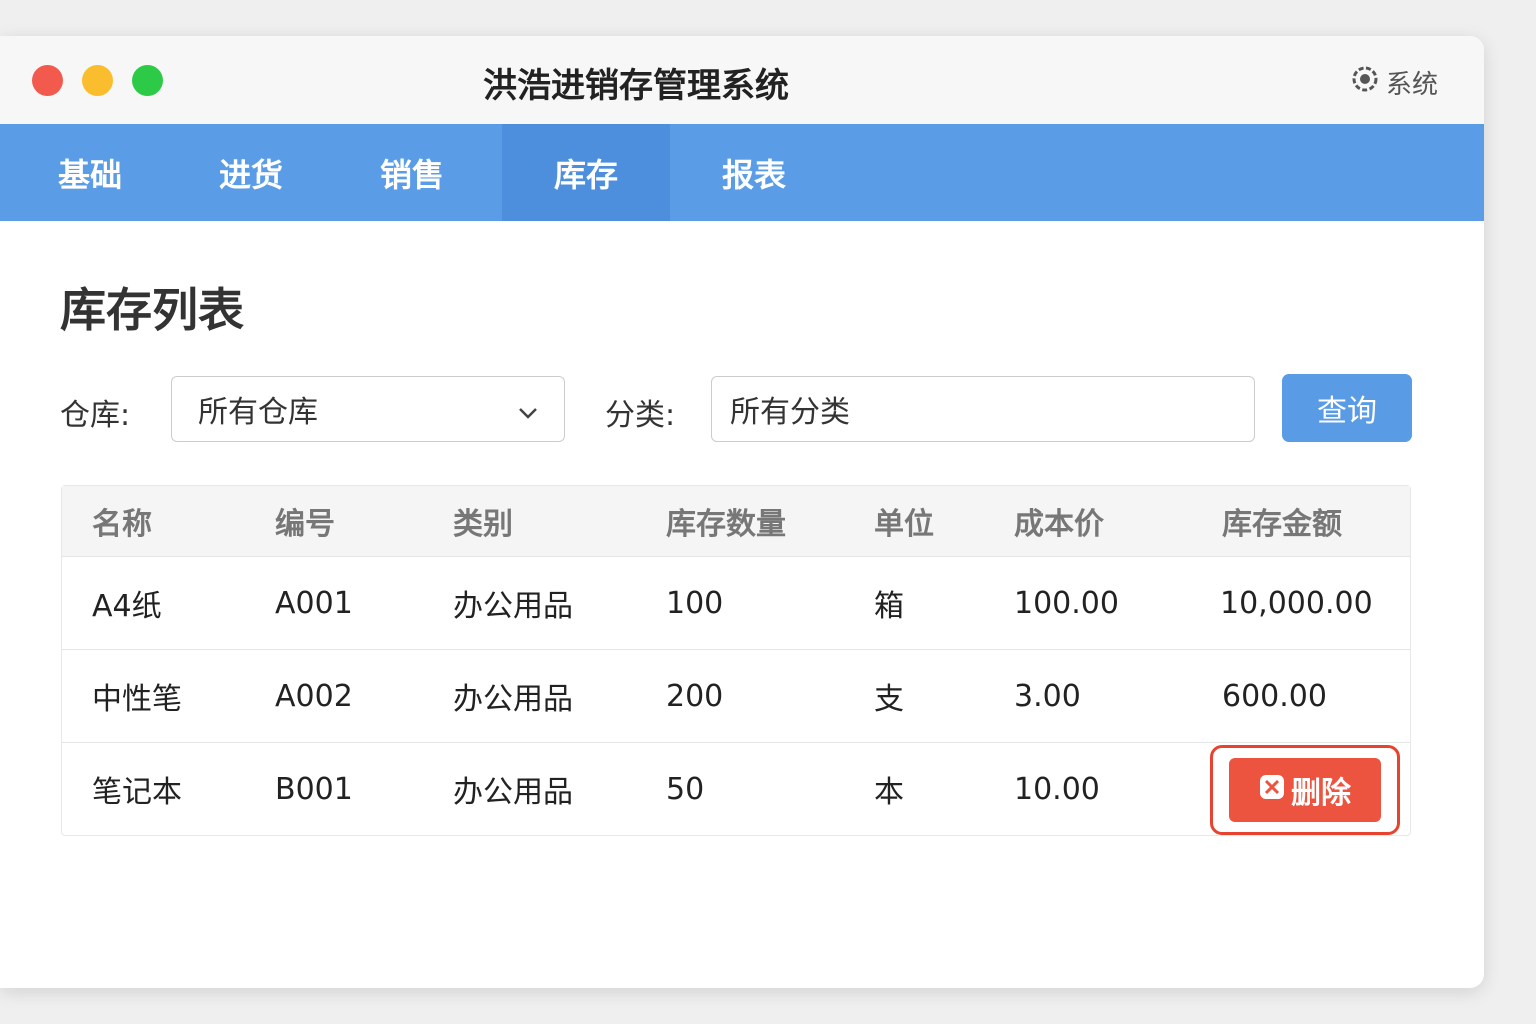 This screenshot has width=1536, height=1024. Describe the element at coordinates (314, 789) in the screenshot. I see `cell-code: B001` at that location.